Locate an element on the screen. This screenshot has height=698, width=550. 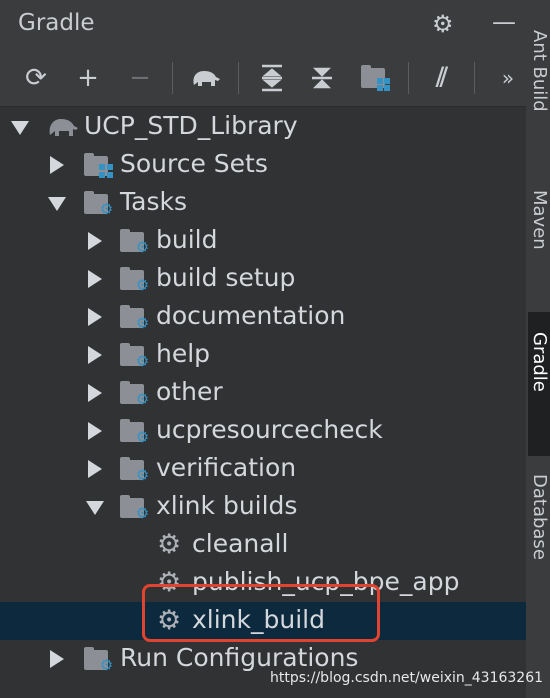
tree-item-group: ⚙ ucpresourcecheck is located at coordinates (263, 431).